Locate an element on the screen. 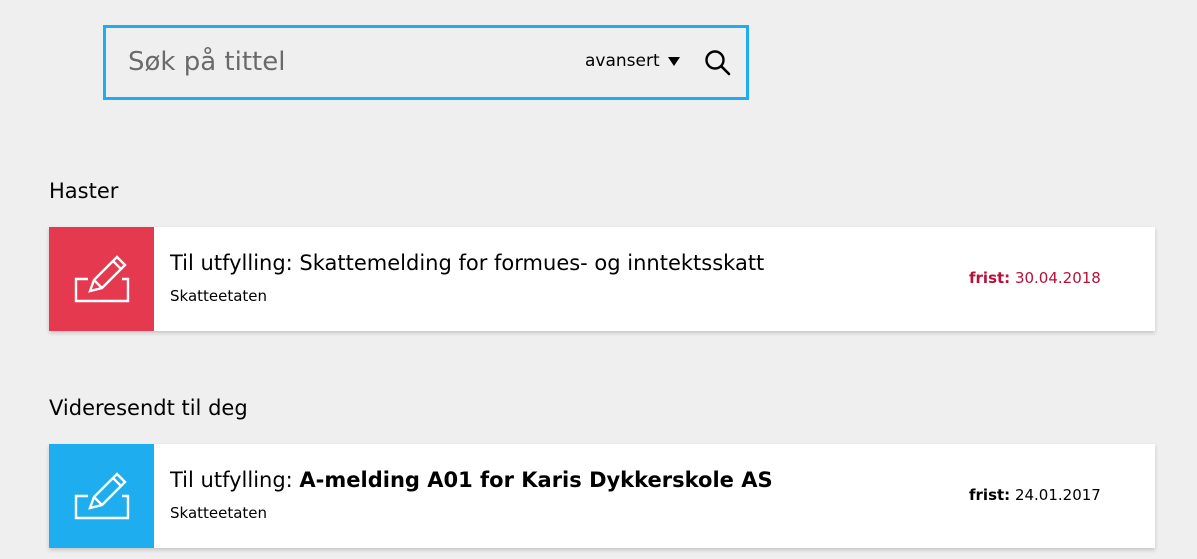  search-box: avansert is located at coordinates (426, 62).